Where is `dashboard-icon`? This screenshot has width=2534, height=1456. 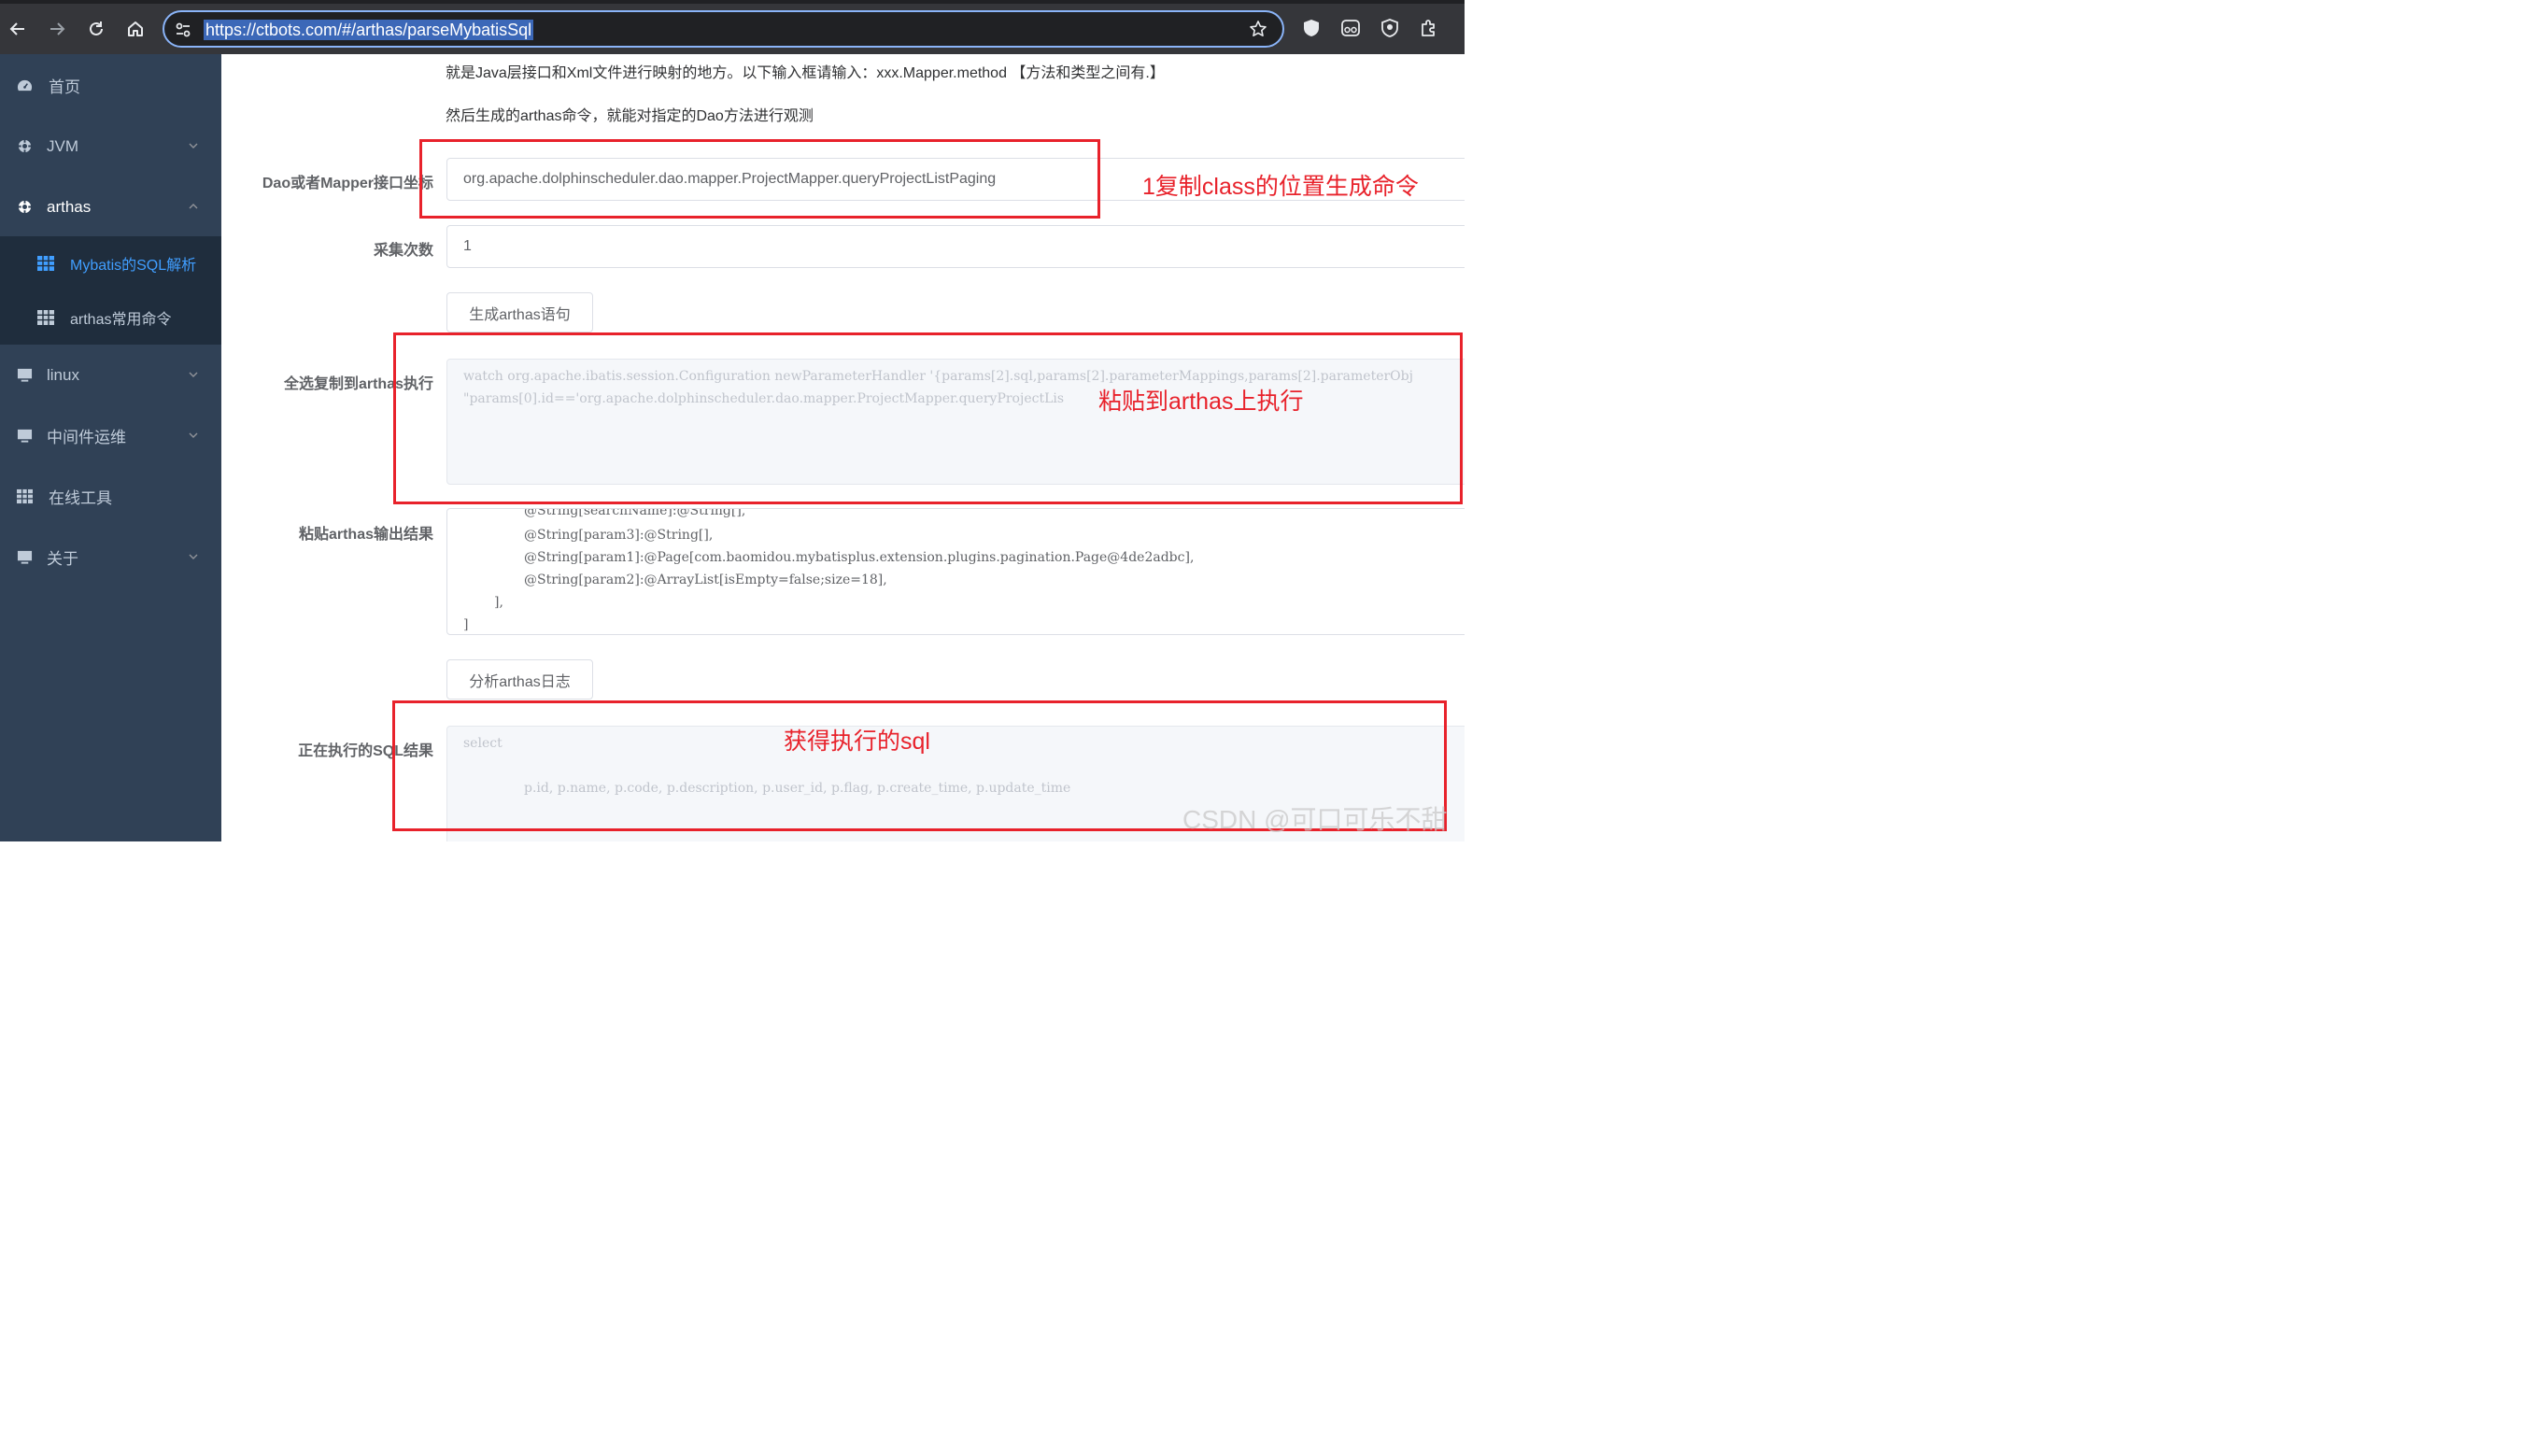
dashboard-icon is located at coordinates (25, 85).